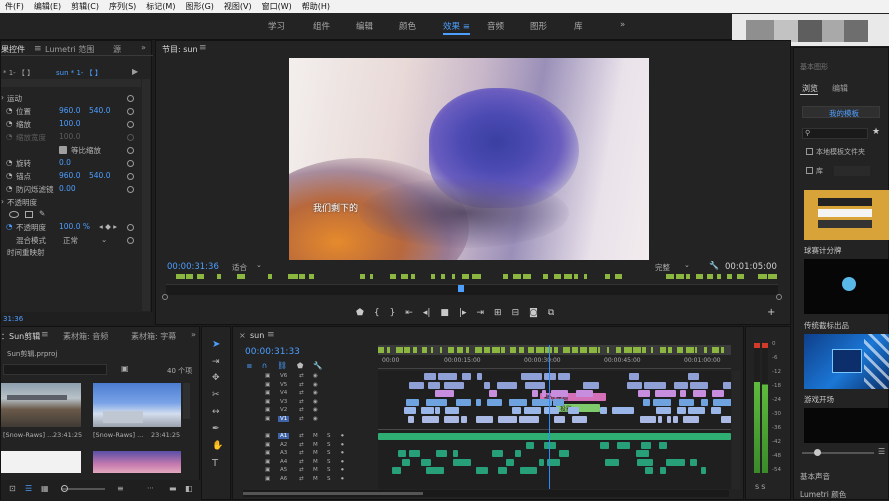 The width and height of the screenshot is (889, 501). Describe the element at coordinates (9, 175) in the screenshot. I see `stopwatch-icon: ◔` at that location.